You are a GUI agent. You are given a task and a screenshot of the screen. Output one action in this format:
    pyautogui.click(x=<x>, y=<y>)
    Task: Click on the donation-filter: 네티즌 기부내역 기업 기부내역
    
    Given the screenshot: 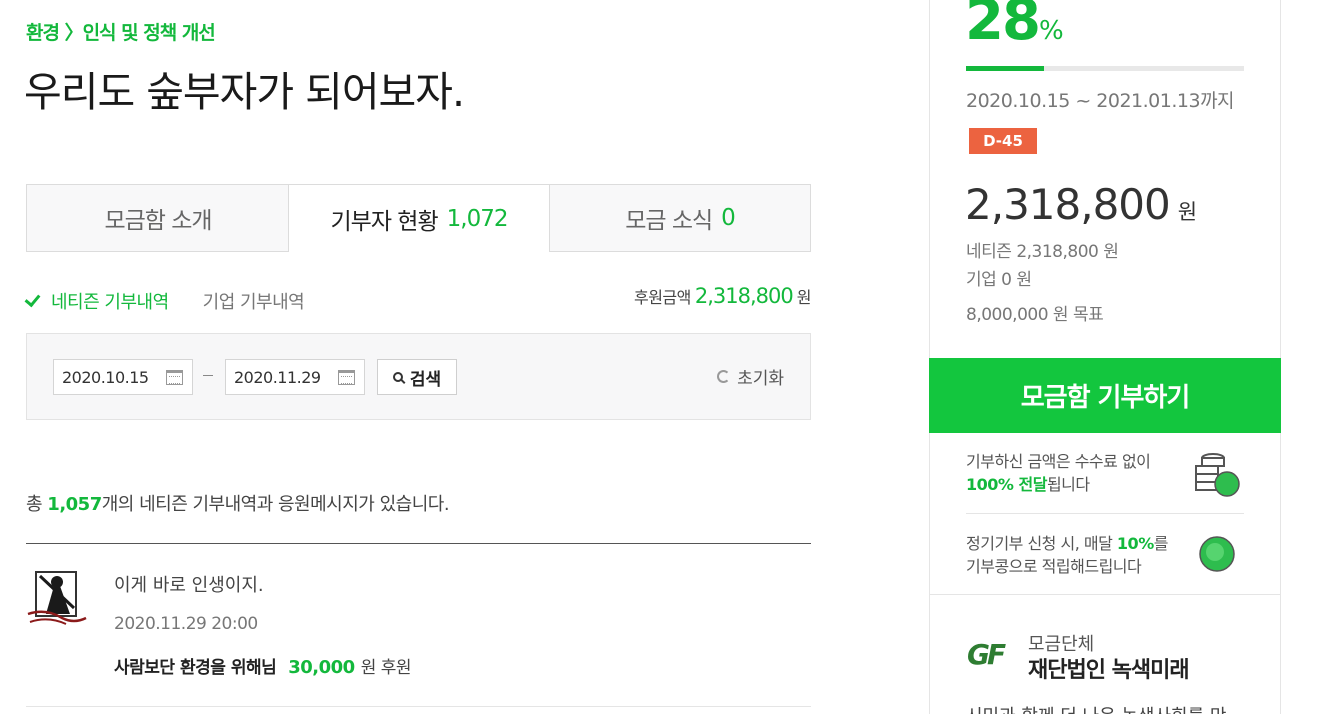 What is the action you would take?
    pyautogui.click(x=164, y=301)
    